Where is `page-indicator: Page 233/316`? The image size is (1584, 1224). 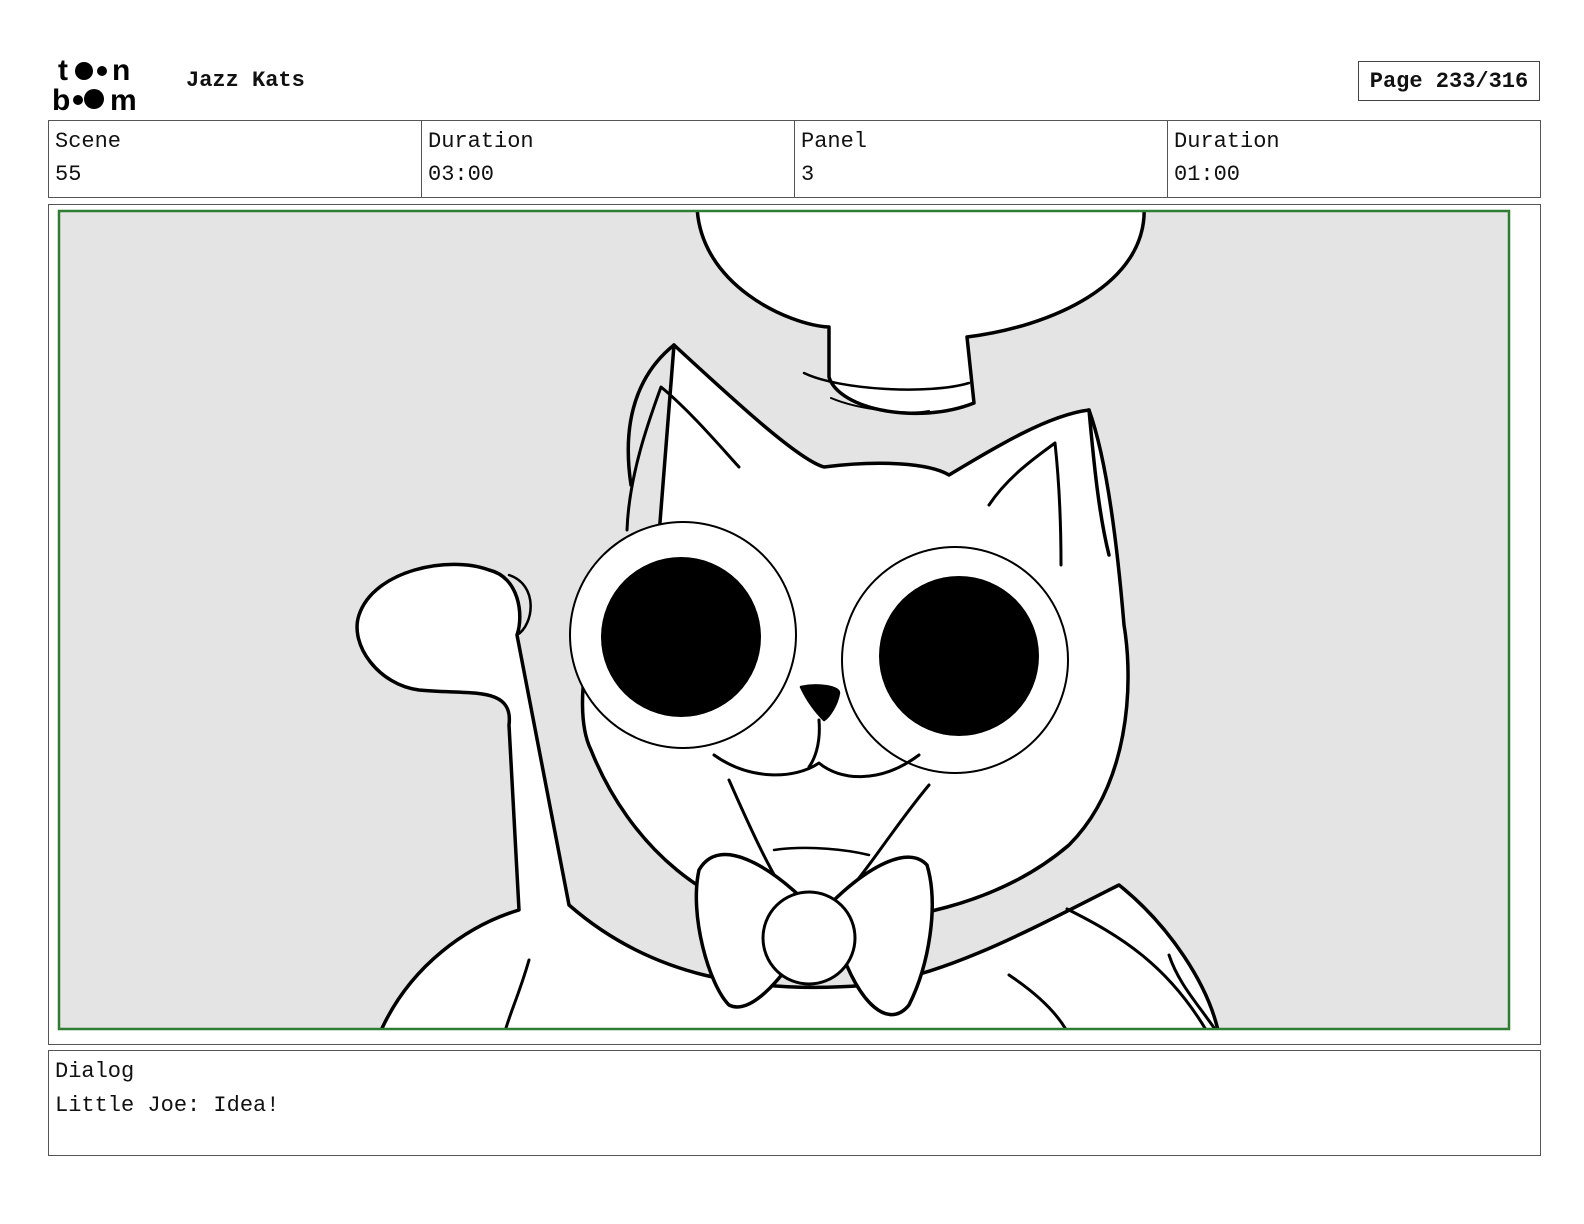 page-indicator: Page 233/316 is located at coordinates (1449, 81).